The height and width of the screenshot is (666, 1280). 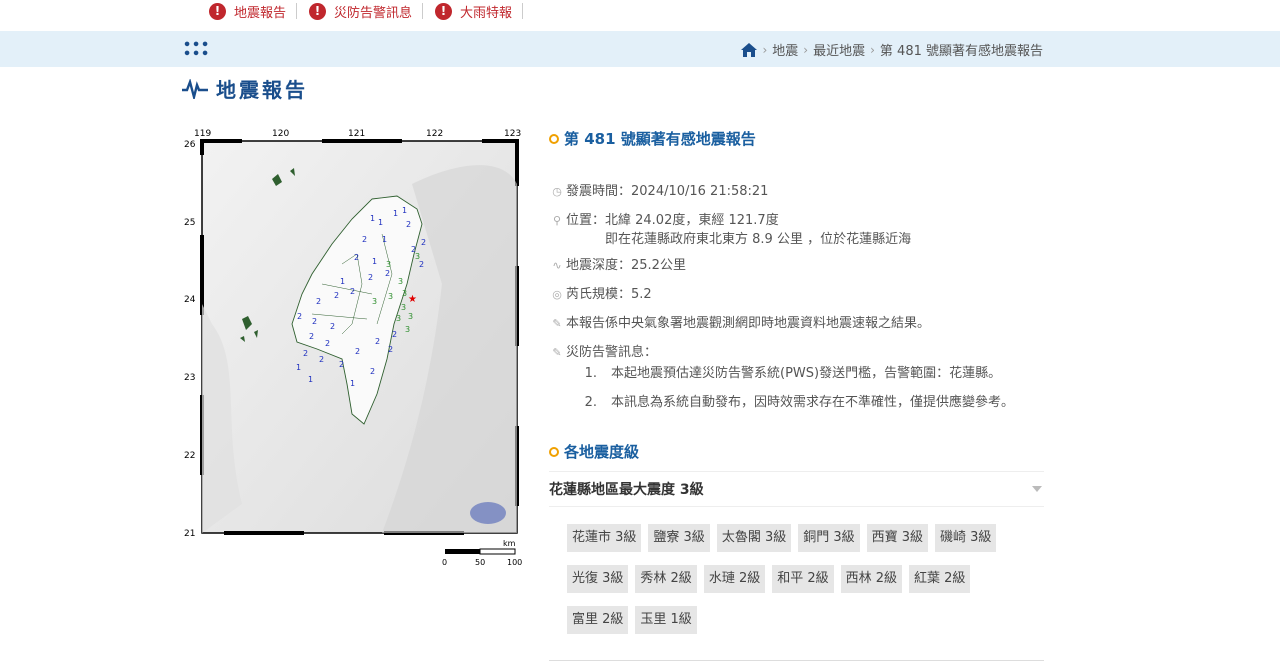 I want to click on home-icon, so click(x=749, y=49).